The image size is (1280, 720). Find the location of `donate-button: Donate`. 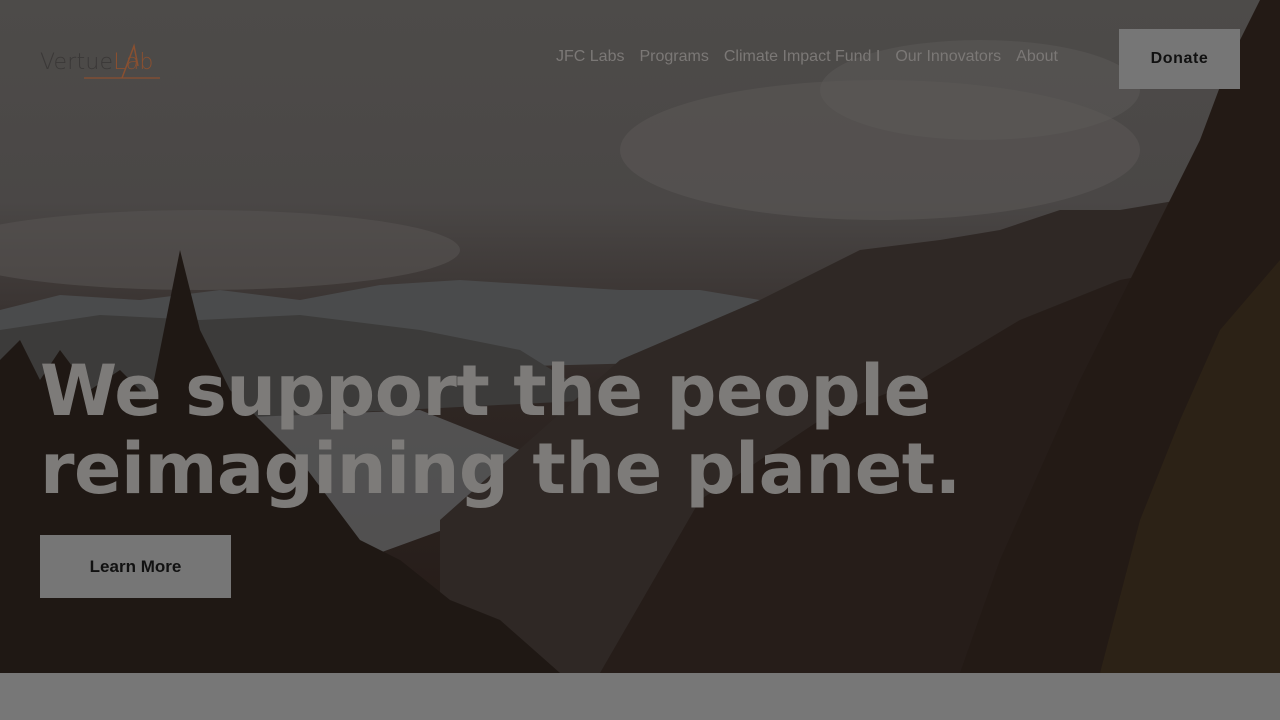

donate-button: Donate is located at coordinates (1179, 59).